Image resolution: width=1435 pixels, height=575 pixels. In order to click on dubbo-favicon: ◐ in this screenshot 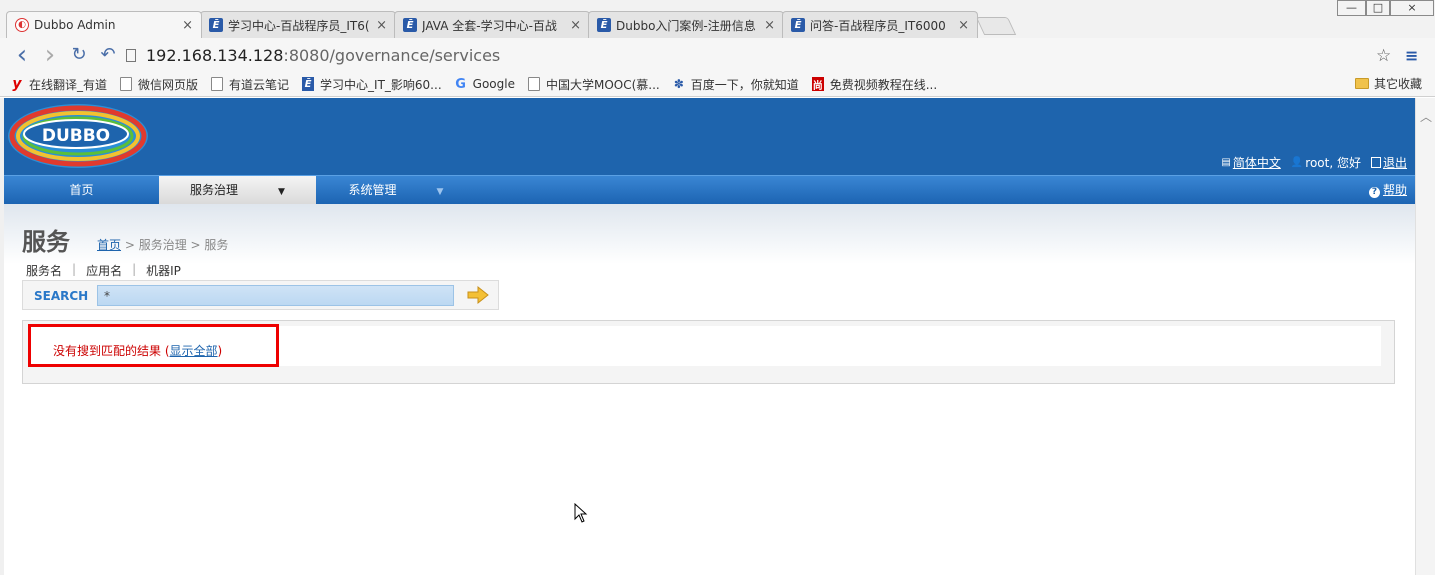, I will do `click(22, 25)`.